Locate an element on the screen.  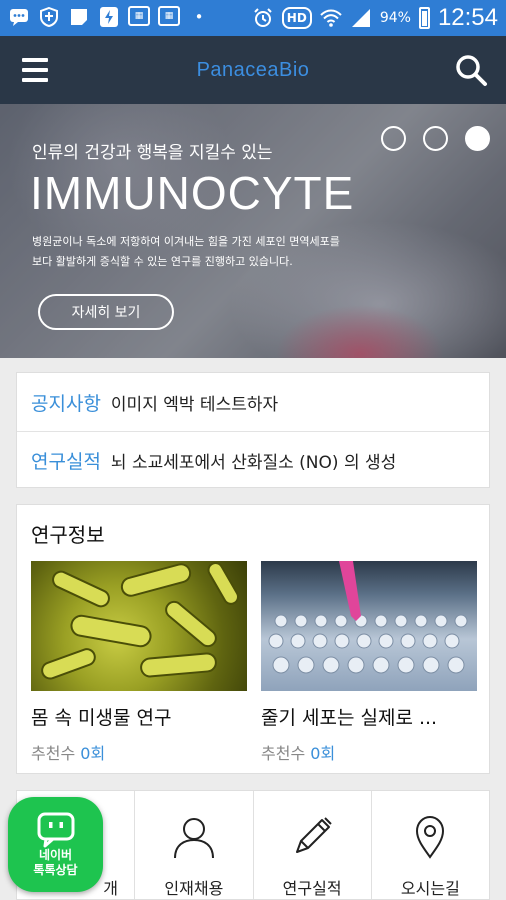
pen-icon is located at coordinates (312, 837).